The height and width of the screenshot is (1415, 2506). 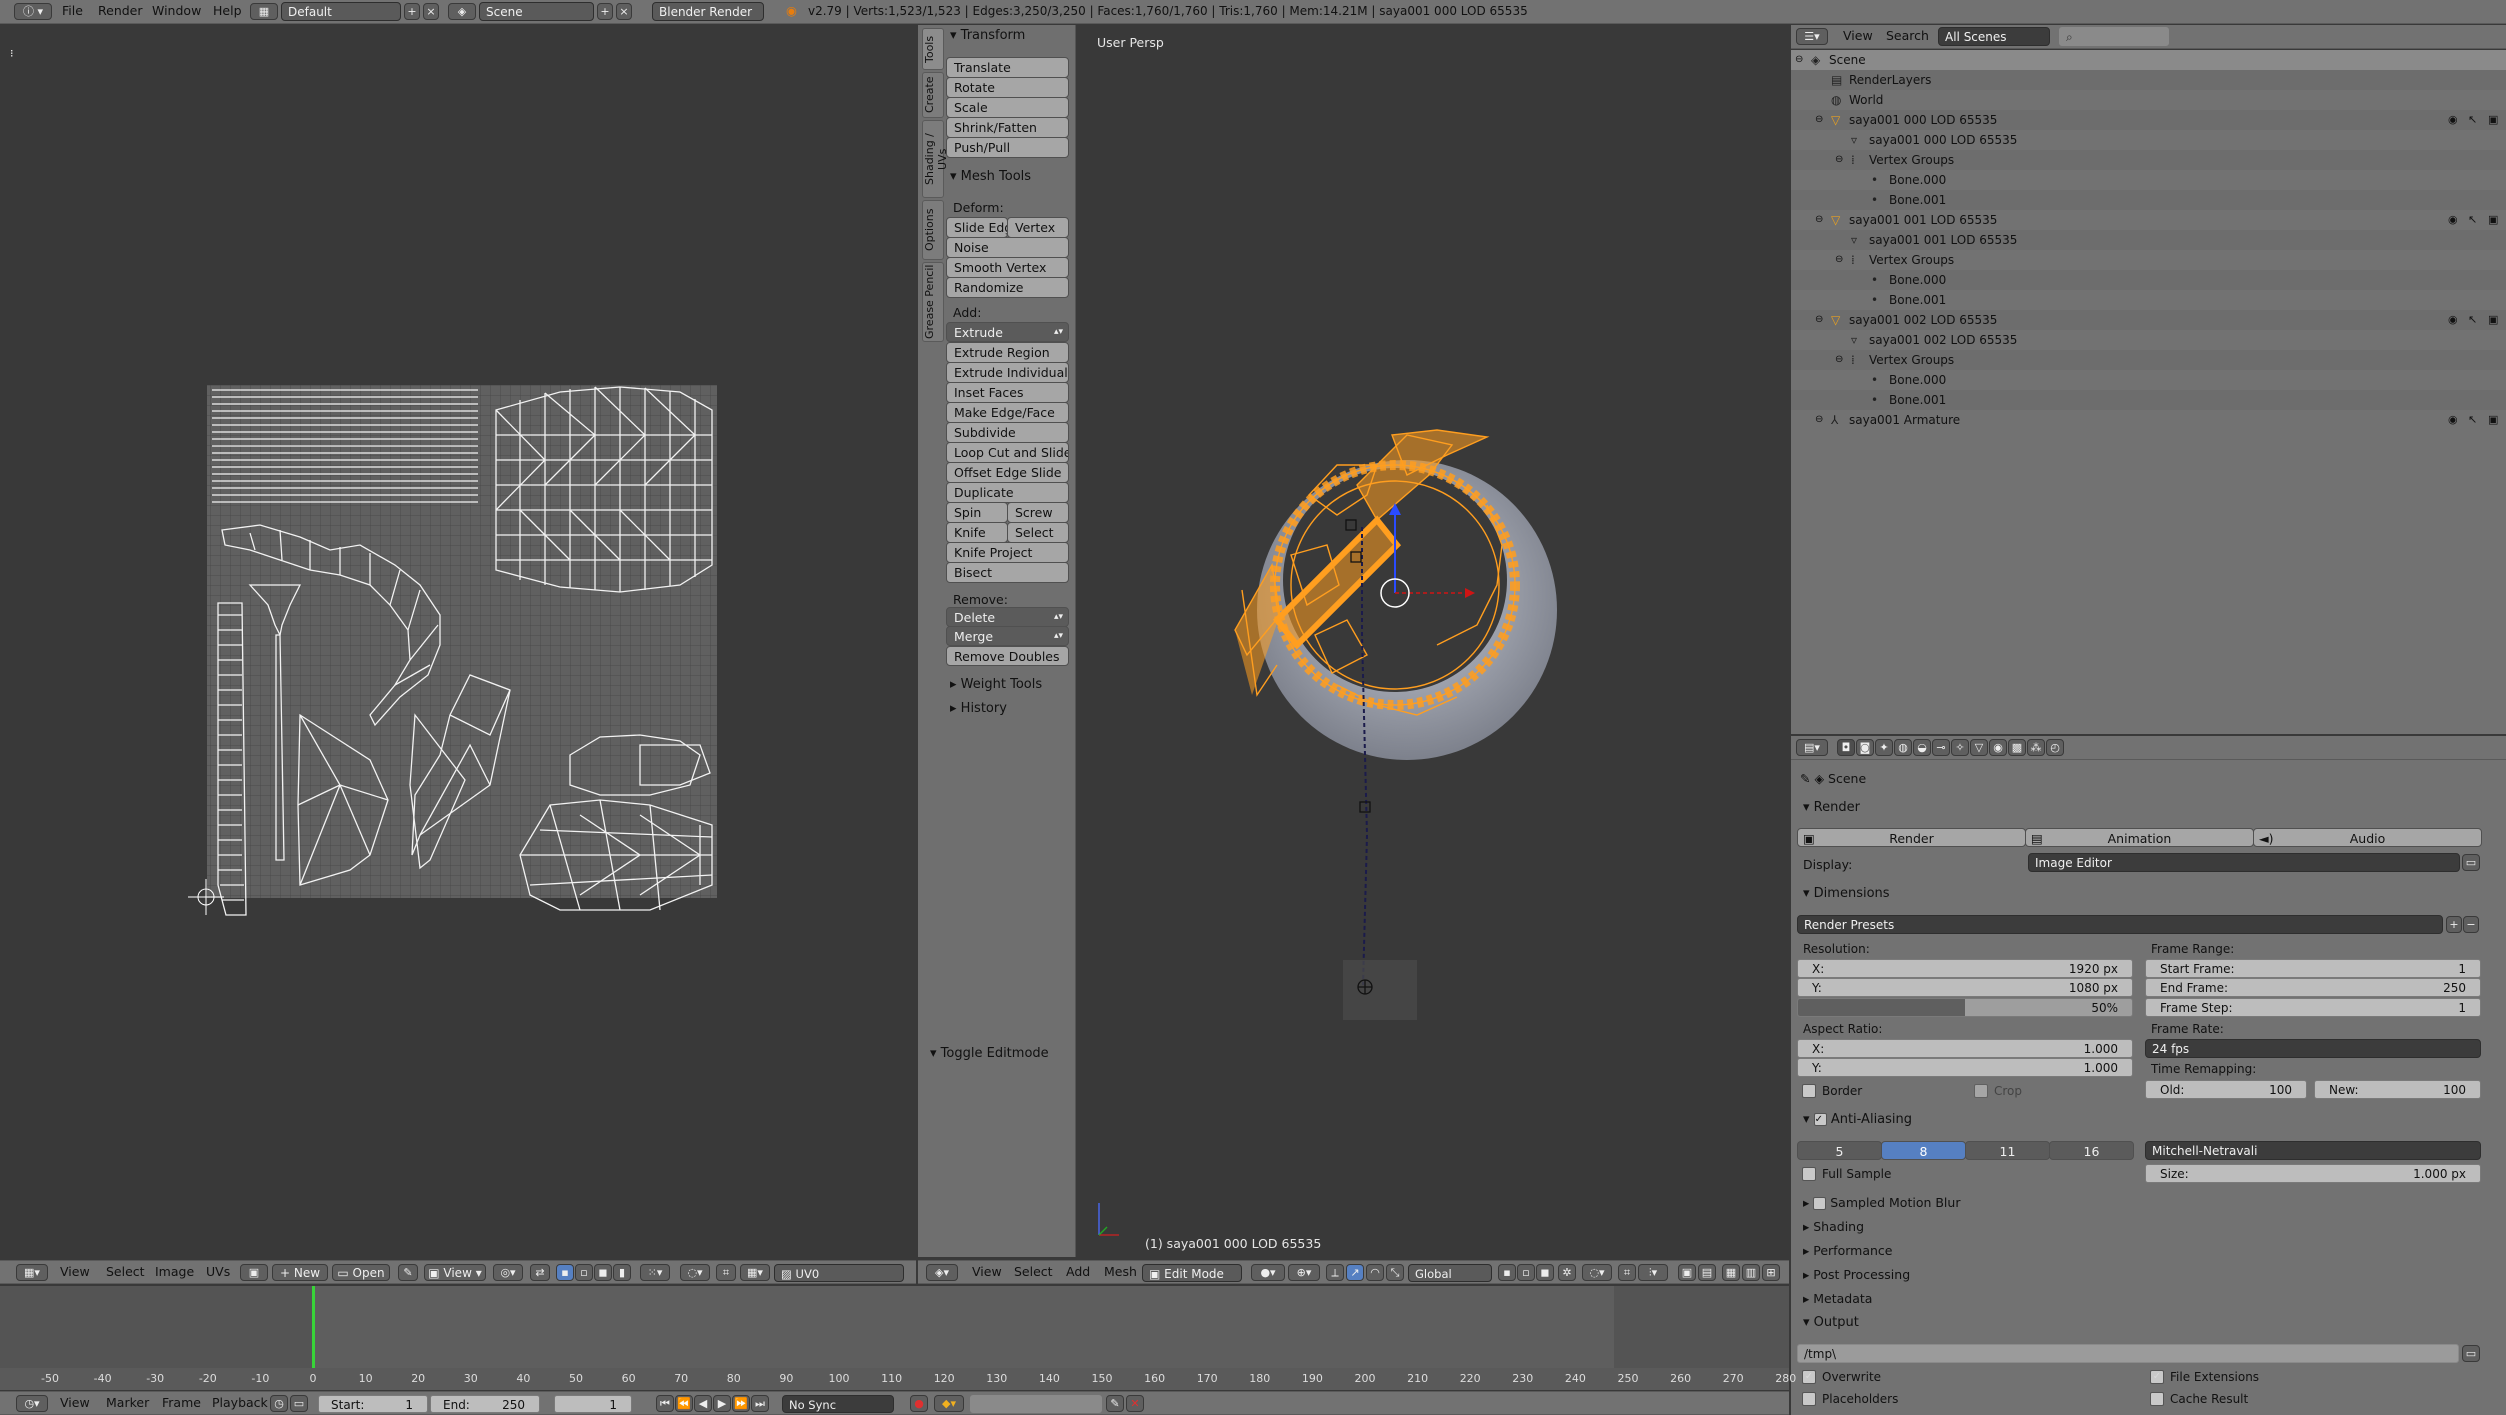 What do you see at coordinates (1115, 1403) in the screenshot?
I see `insert-keyframe-icon: ✎` at bounding box center [1115, 1403].